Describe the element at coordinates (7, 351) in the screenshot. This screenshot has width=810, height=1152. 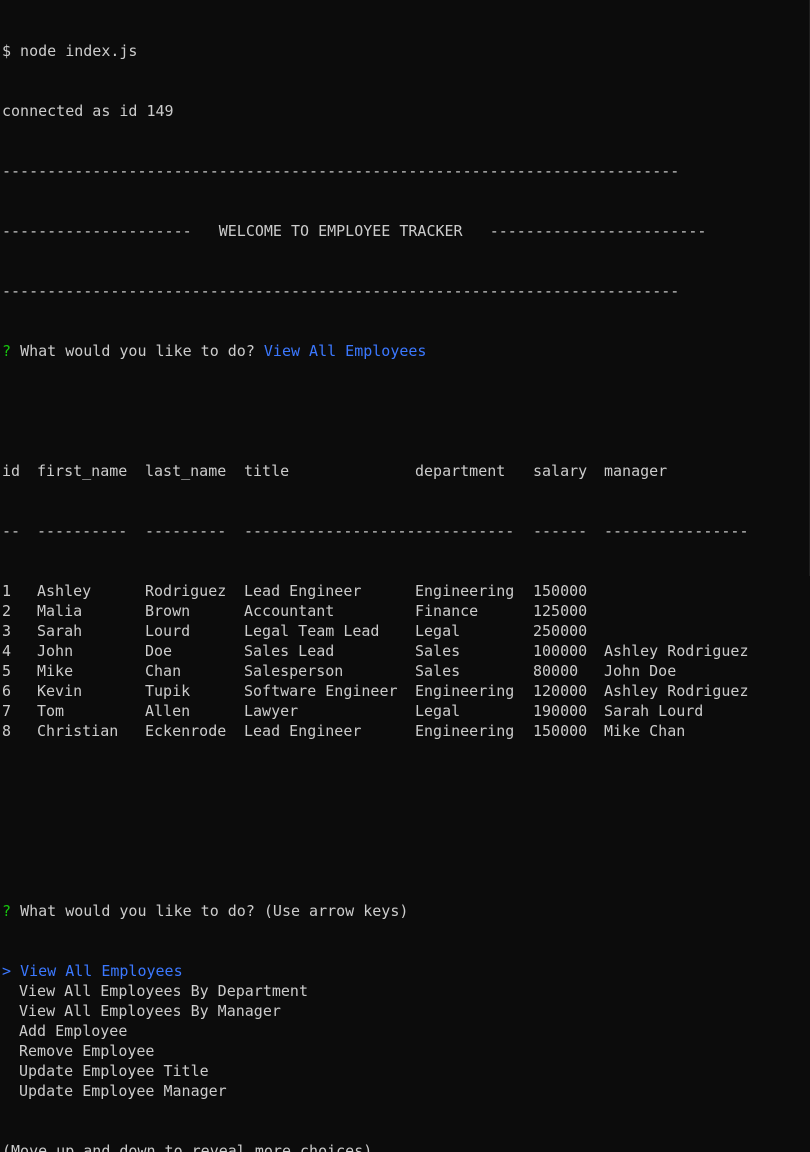
I see `prompt-question-mark: ?` at that location.